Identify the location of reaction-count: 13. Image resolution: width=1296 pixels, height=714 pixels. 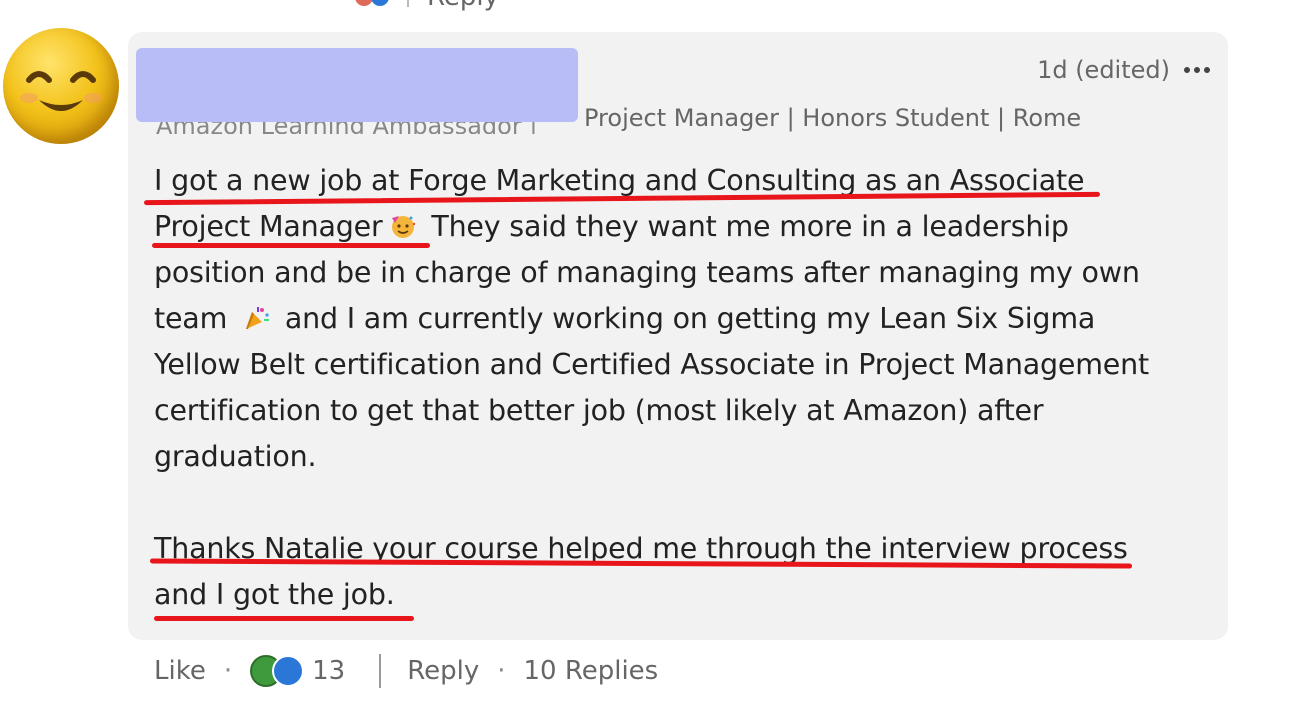
(329, 671).